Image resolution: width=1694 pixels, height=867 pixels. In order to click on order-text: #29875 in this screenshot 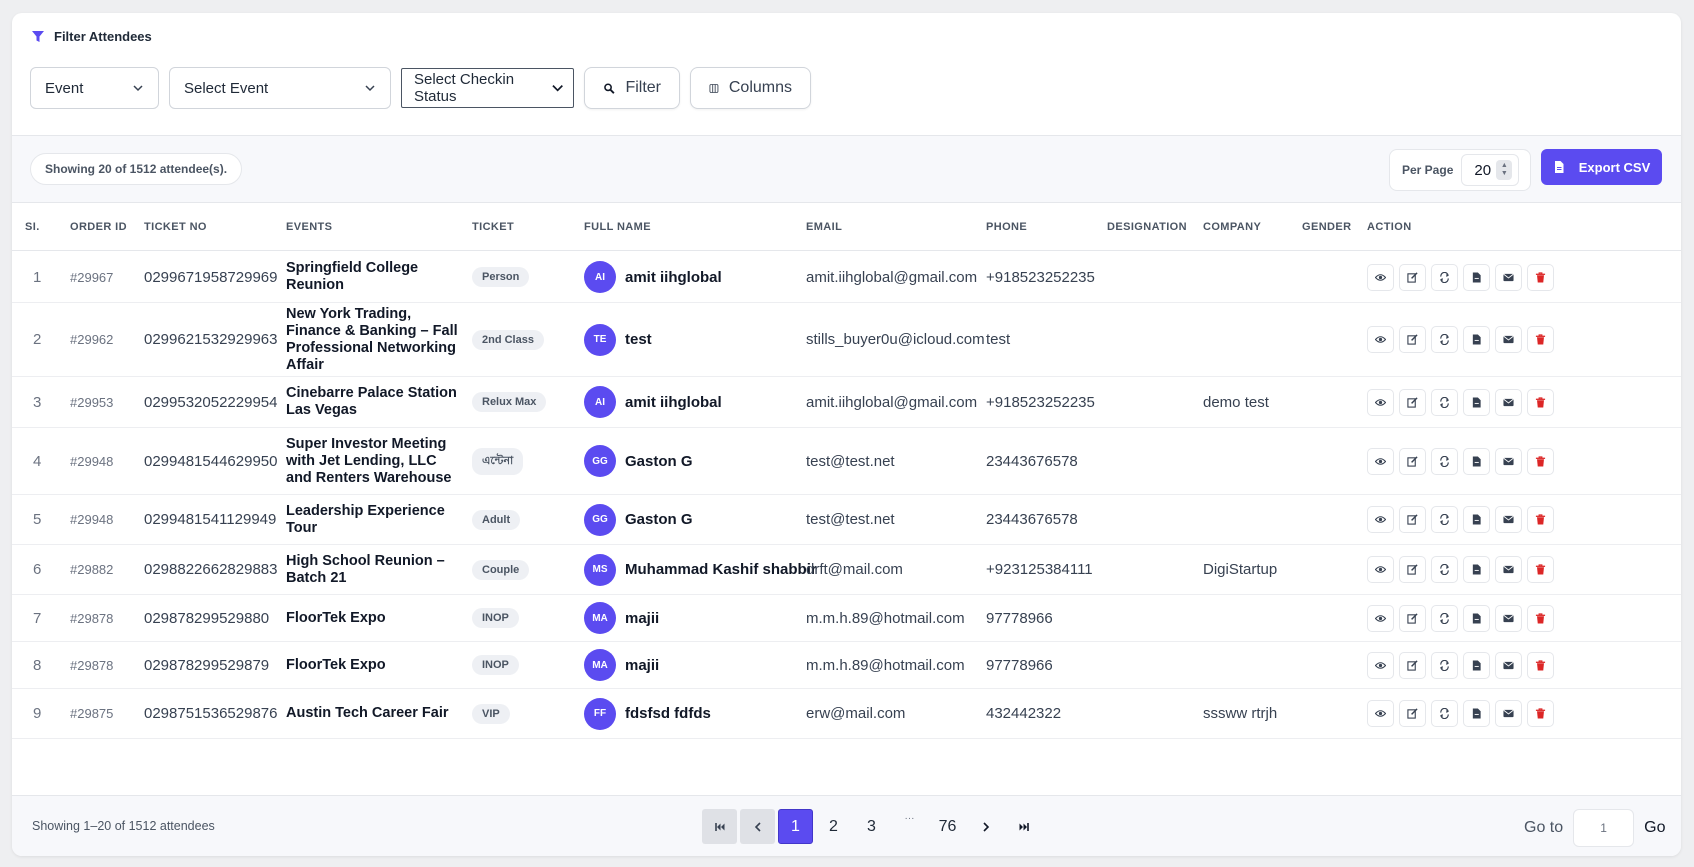, I will do `click(92, 713)`.